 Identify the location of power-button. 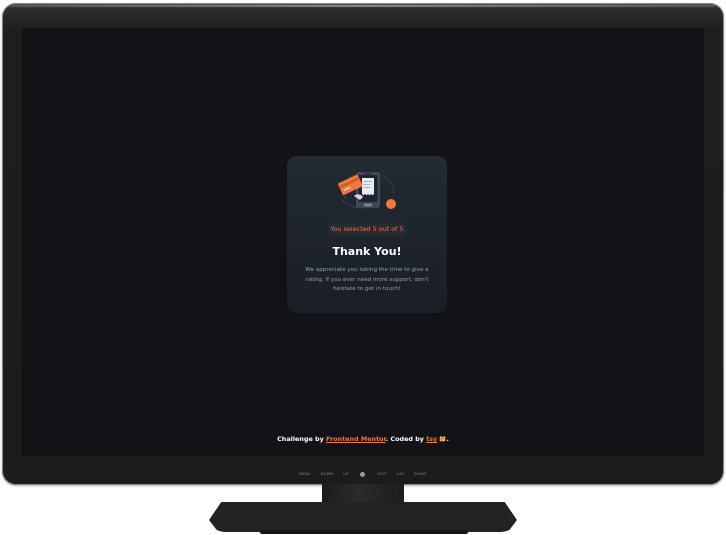
(363, 474).